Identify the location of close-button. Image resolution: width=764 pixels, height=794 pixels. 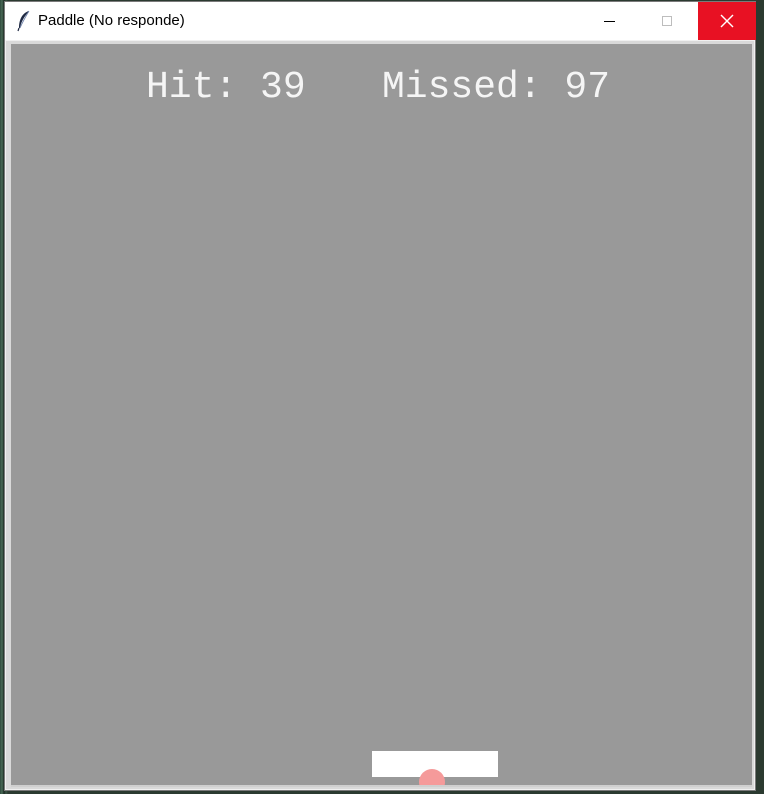
(727, 21).